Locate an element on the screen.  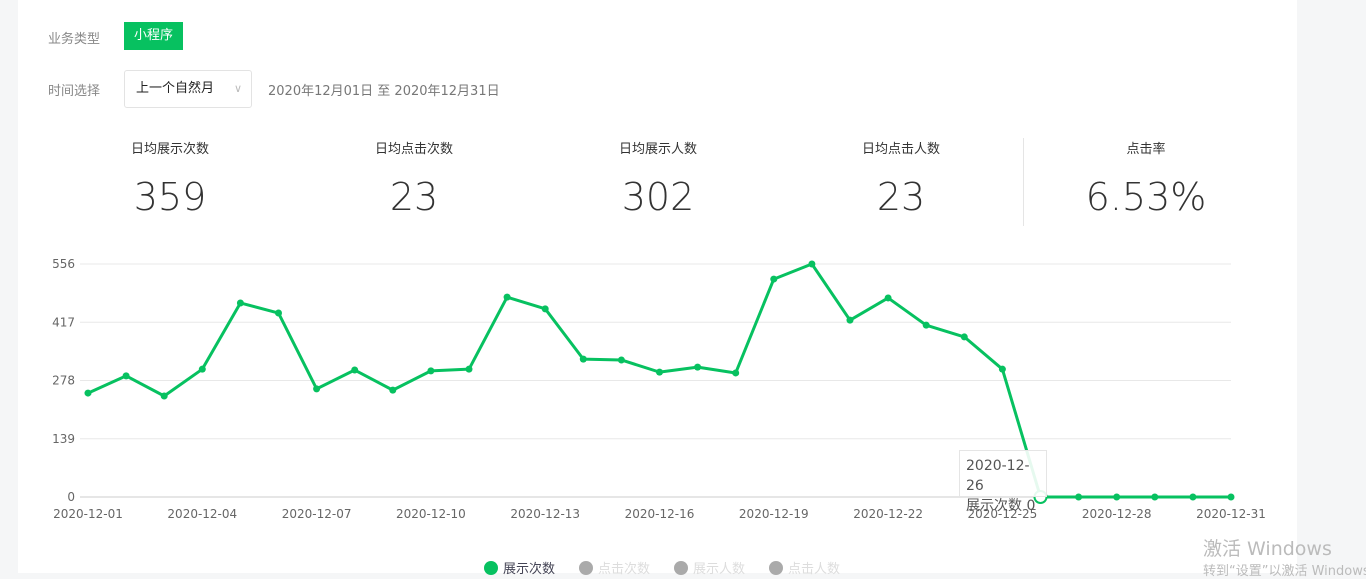
y-tick-label: 139 is located at coordinates (63, 439).